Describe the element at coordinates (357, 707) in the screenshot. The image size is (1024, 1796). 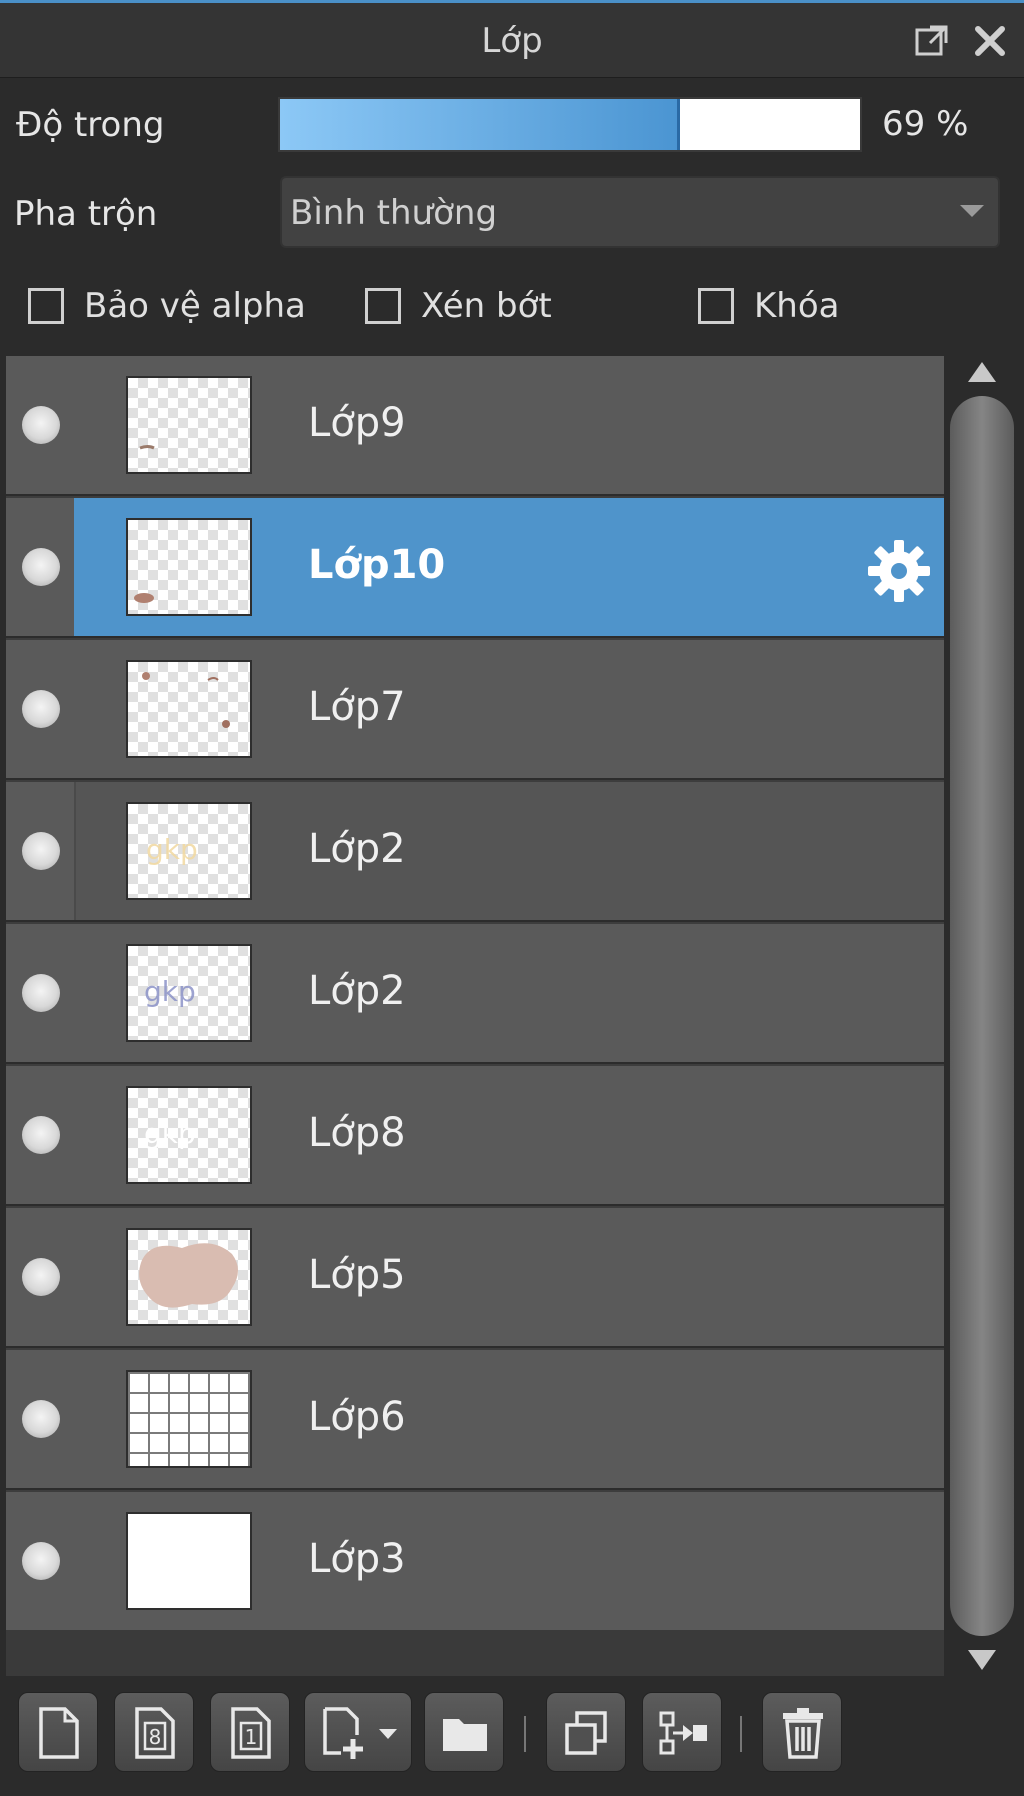
I see `layer-name: Lớp7` at that location.